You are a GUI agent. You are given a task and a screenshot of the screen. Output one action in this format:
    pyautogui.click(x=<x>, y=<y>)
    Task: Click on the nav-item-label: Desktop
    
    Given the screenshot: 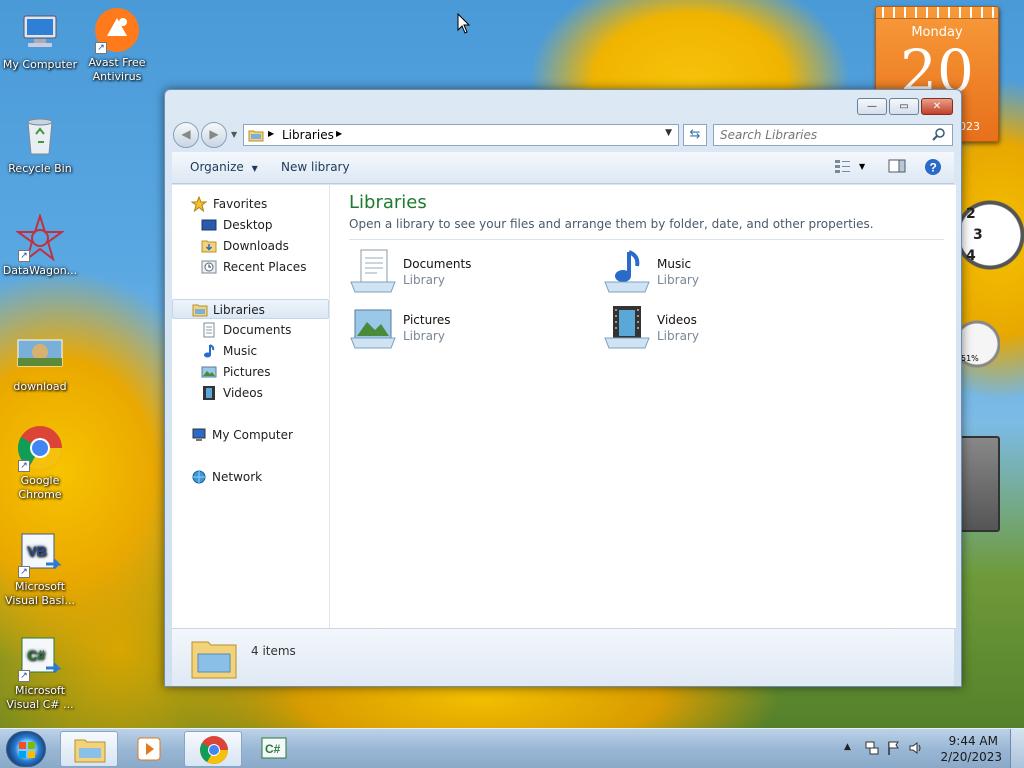 What is the action you would take?
    pyautogui.click(x=248, y=225)
    